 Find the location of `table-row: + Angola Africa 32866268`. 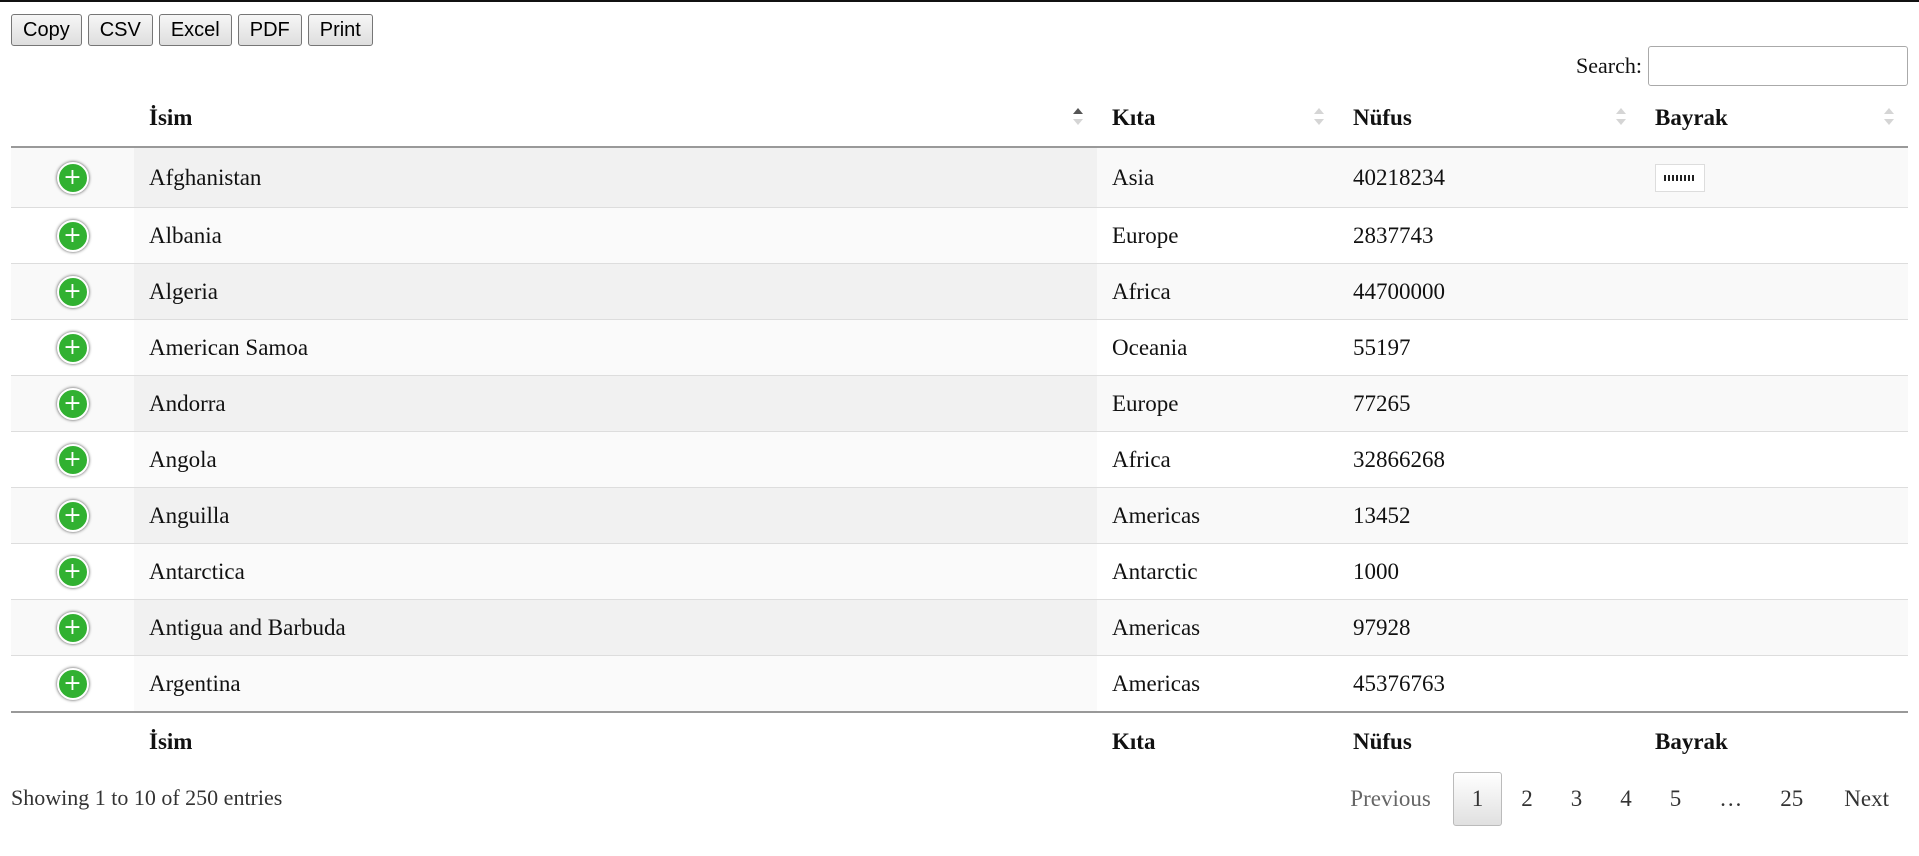

table-row: + Angola Africa 32866268 is located at coordinates (959, 459).